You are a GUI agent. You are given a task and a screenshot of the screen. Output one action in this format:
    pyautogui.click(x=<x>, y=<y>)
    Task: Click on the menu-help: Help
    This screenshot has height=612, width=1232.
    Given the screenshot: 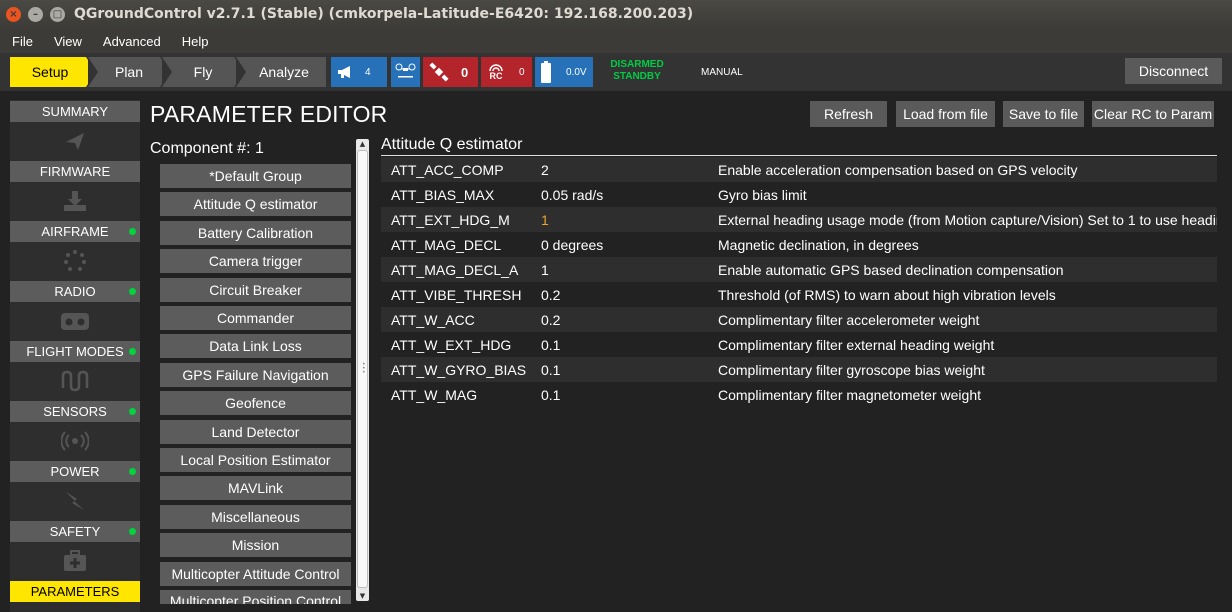 What is the action you would take?
    pyautogui.click(x=195, y=41)
    